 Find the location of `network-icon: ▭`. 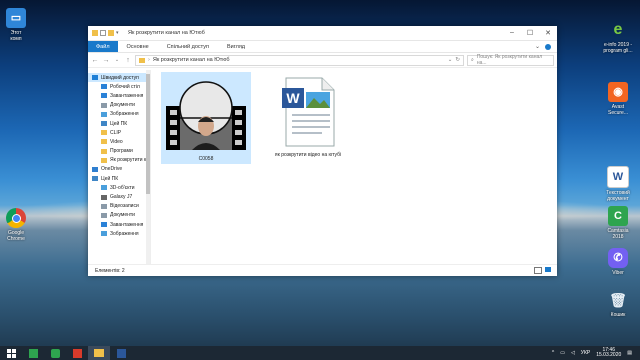

network-icon: ▭ is located at coordinates (562, 353).